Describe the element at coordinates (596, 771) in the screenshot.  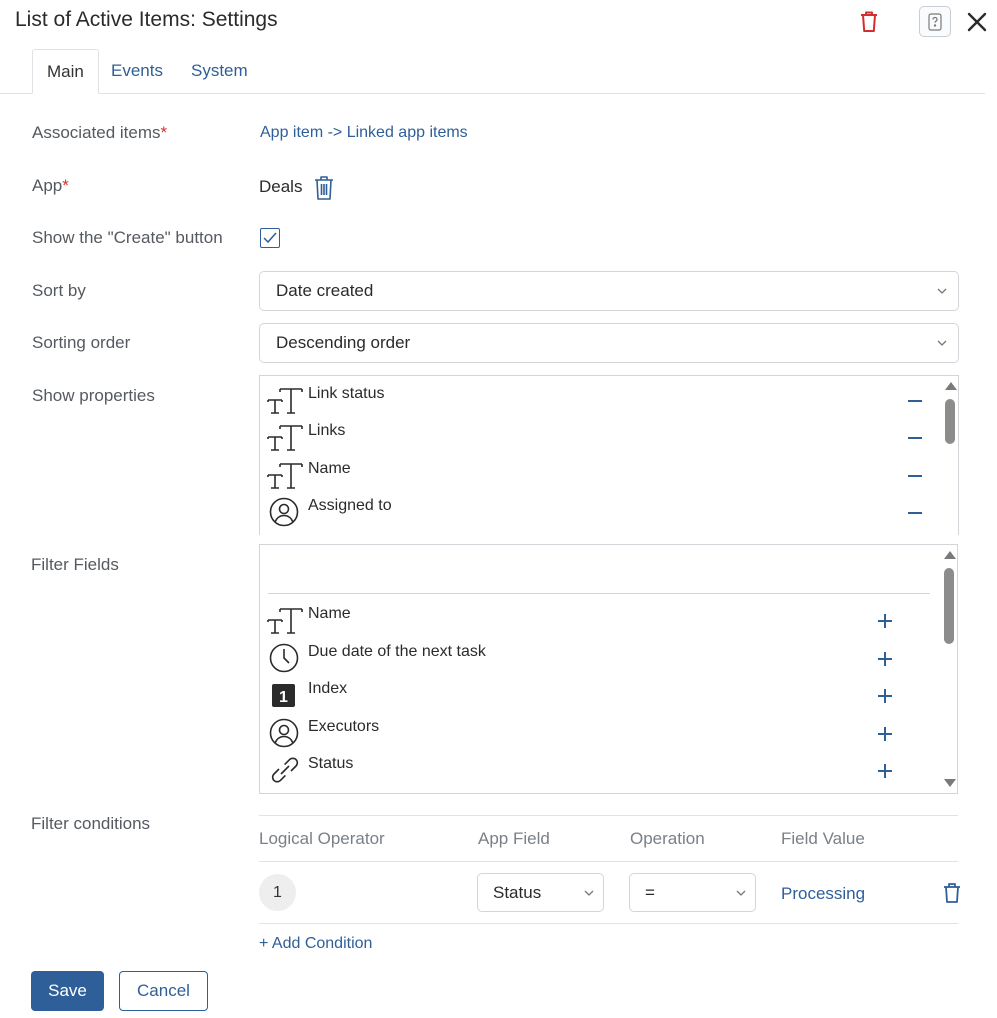
I see `list-item: Status` at that location.